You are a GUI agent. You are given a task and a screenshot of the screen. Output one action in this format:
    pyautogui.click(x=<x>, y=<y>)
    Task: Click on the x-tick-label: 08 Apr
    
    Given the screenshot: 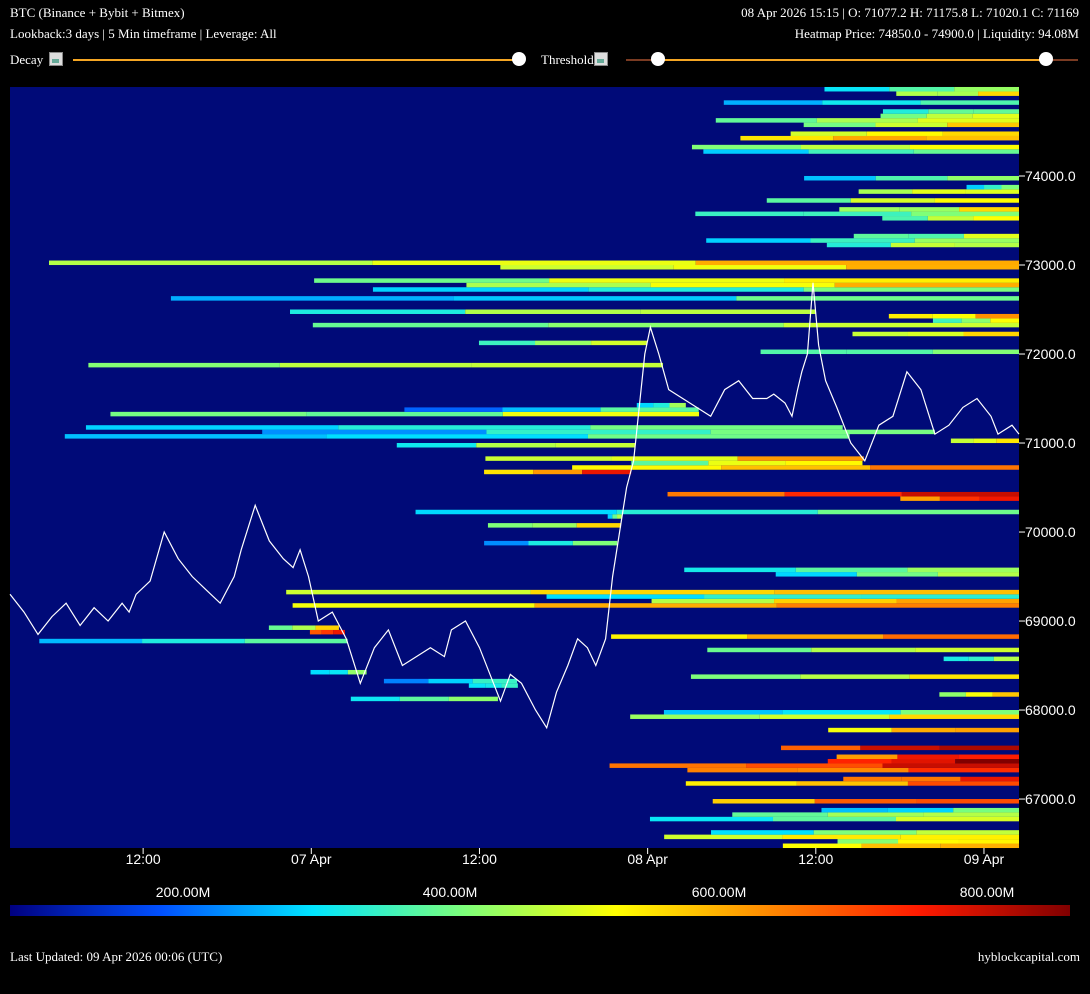 What is the action you would take?
    pyautogui.click(x=647, y=859)
    